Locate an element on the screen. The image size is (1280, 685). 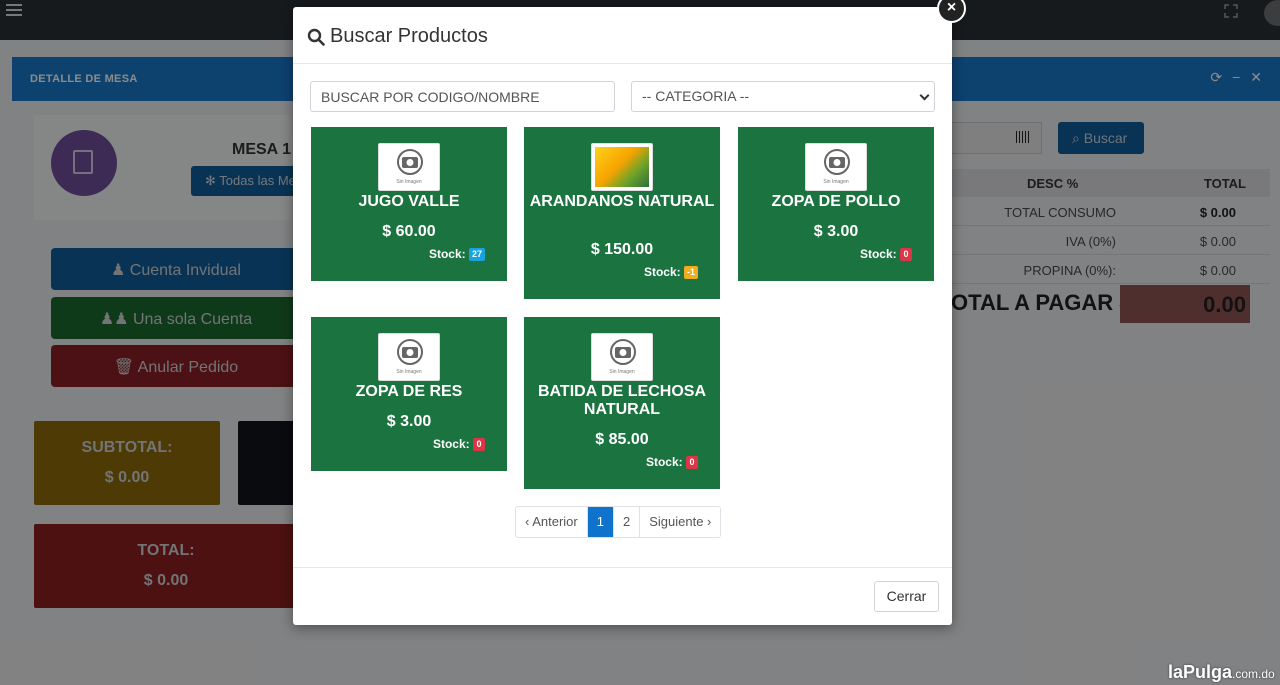
stock-info: Stock: 27 is located at coordinates (457, 254).